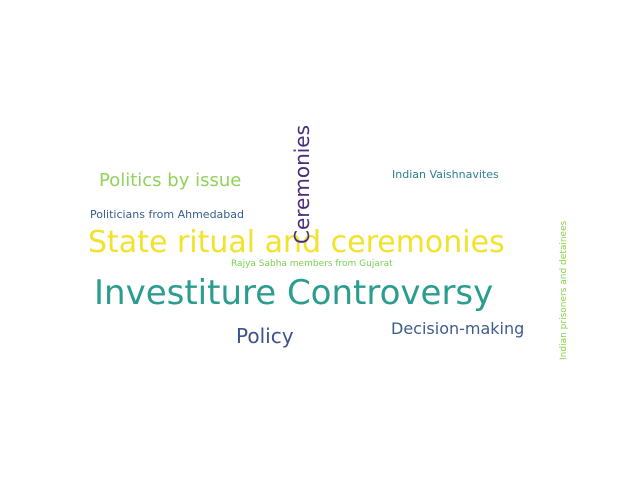 Image resolution: width=640 pixels, height=480 pixels. What do you see at coordinates (265, 336) in the screenshot?
I see `word-policy: Policy` at bounding box center [265, 336].